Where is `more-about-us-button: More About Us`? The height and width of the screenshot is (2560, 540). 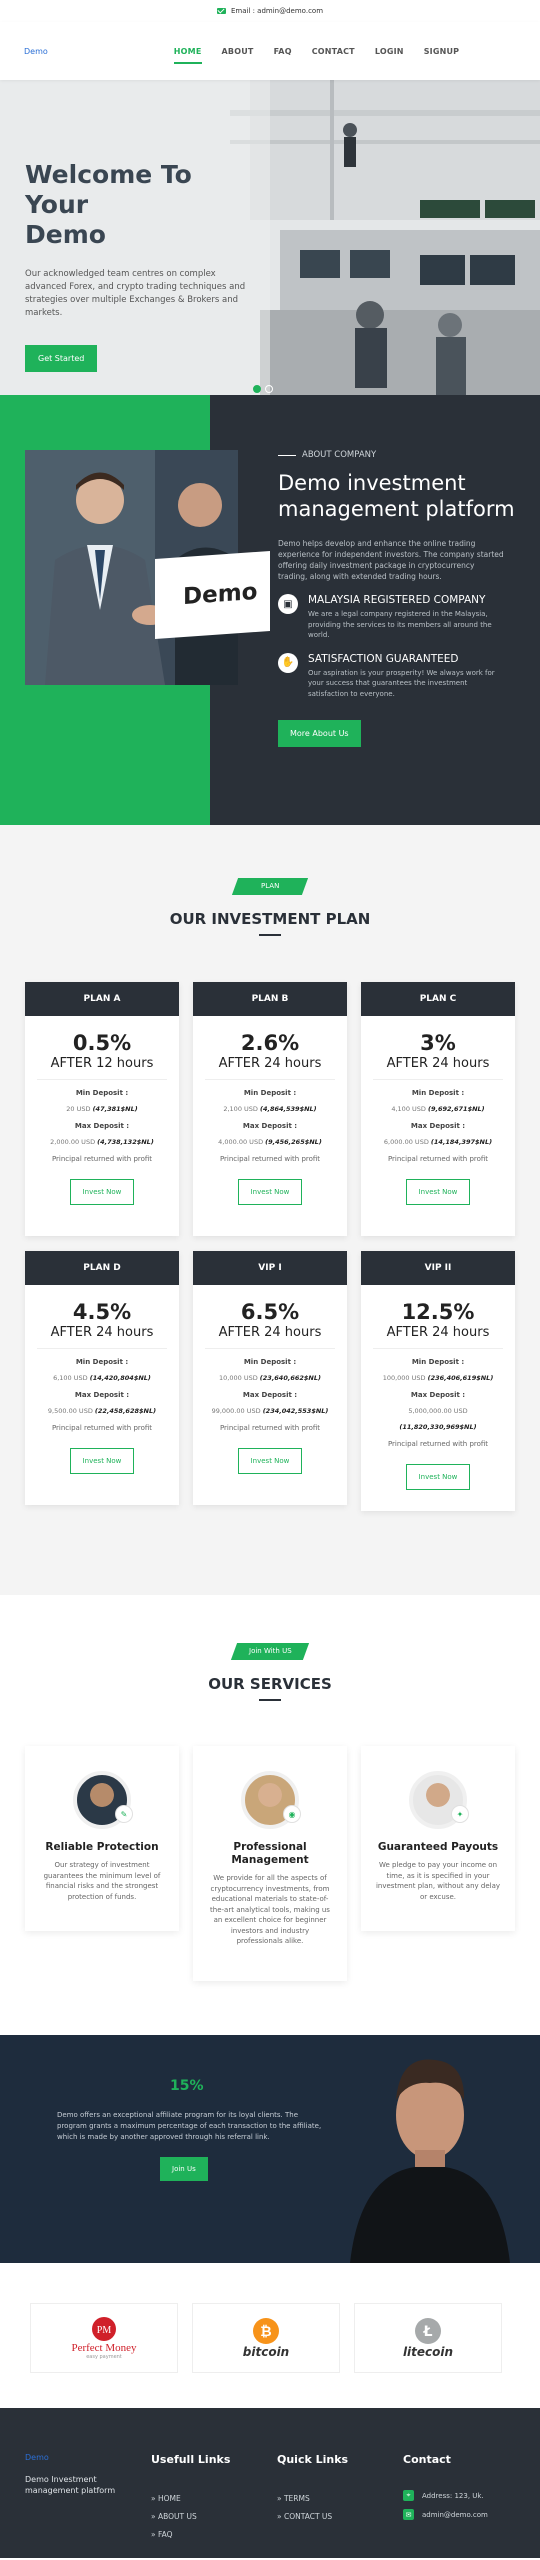 more-about-us-button: More About Us is located at coordinates (319, 733).